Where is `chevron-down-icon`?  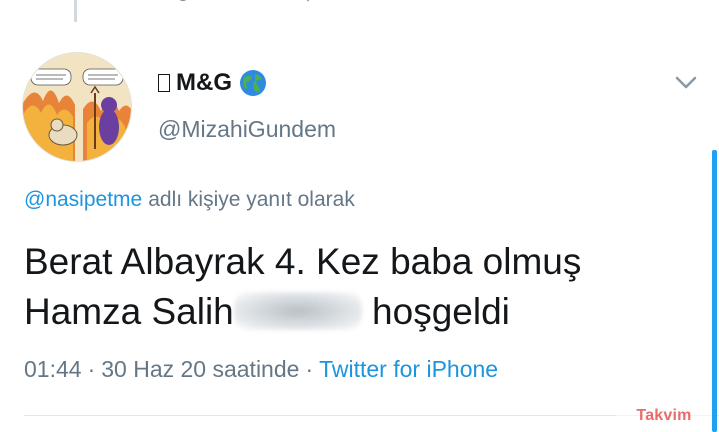
chevron-down-icon is located at coordinates (686, 82).